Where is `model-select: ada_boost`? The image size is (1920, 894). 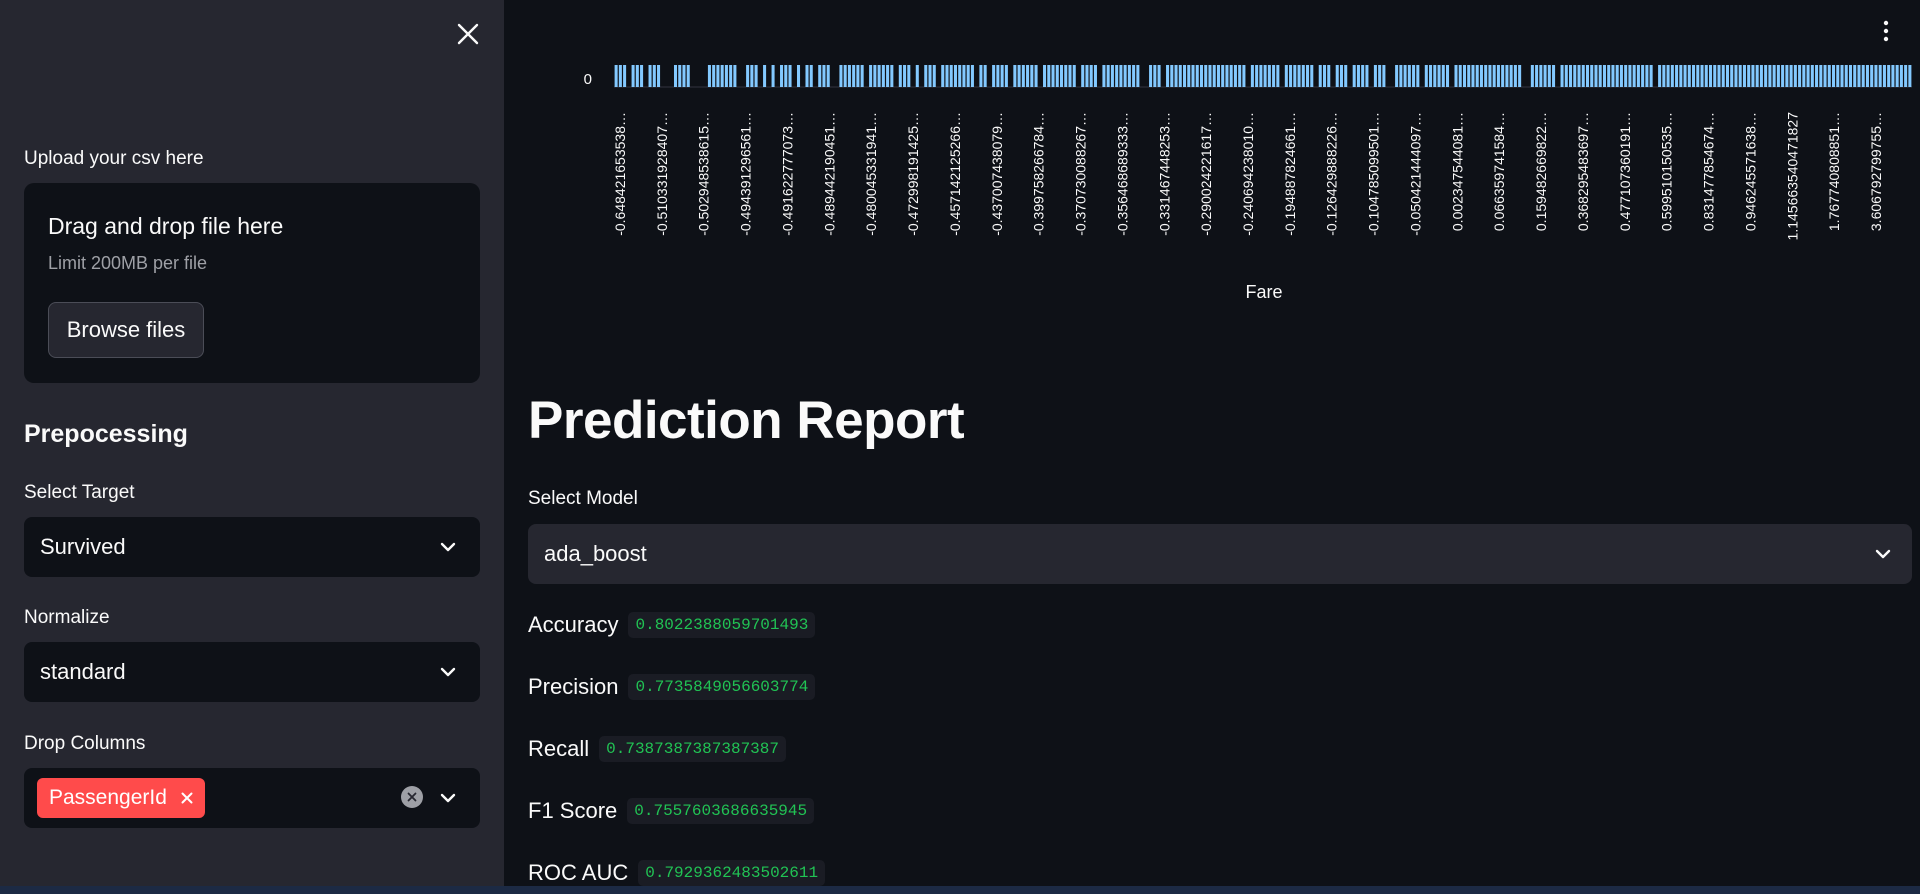 model-select: ada_boost is located at coordinates (1220, 554).